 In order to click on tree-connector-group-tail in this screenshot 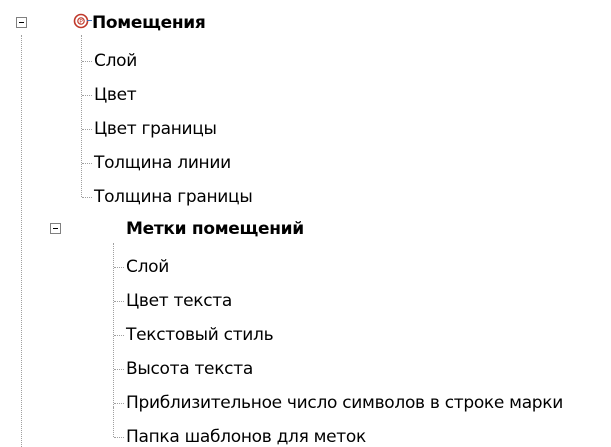, I will do `click(113, 422)`.